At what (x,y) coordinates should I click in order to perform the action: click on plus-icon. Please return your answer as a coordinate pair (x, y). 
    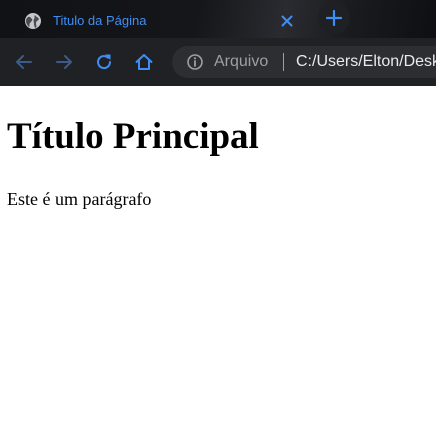
    Looking at the image, I should click on (334, 18).